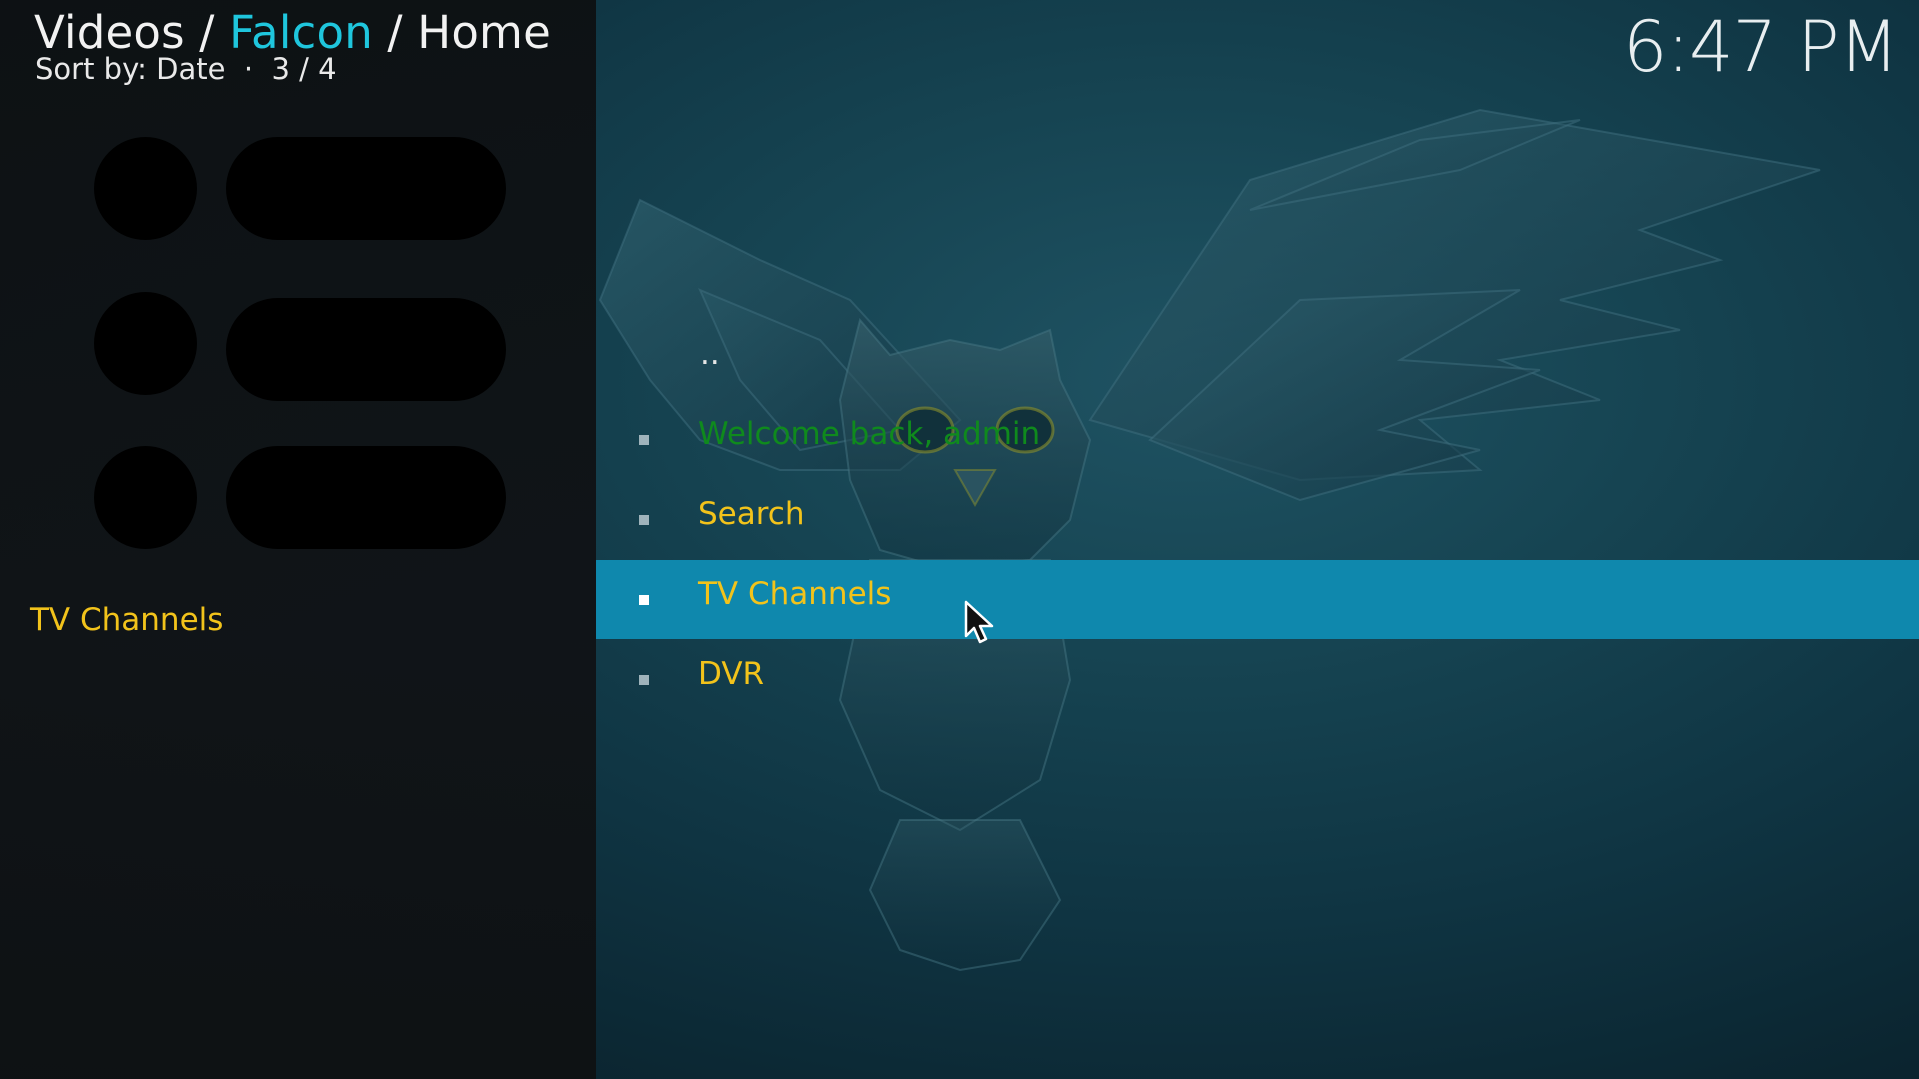 This screenshot has width=1919, height=1079. What do you see at coordinates (461, 32) in the screenshot?
I see `breadcrumb-suffix: / Home` at bounding box center [461, 32].